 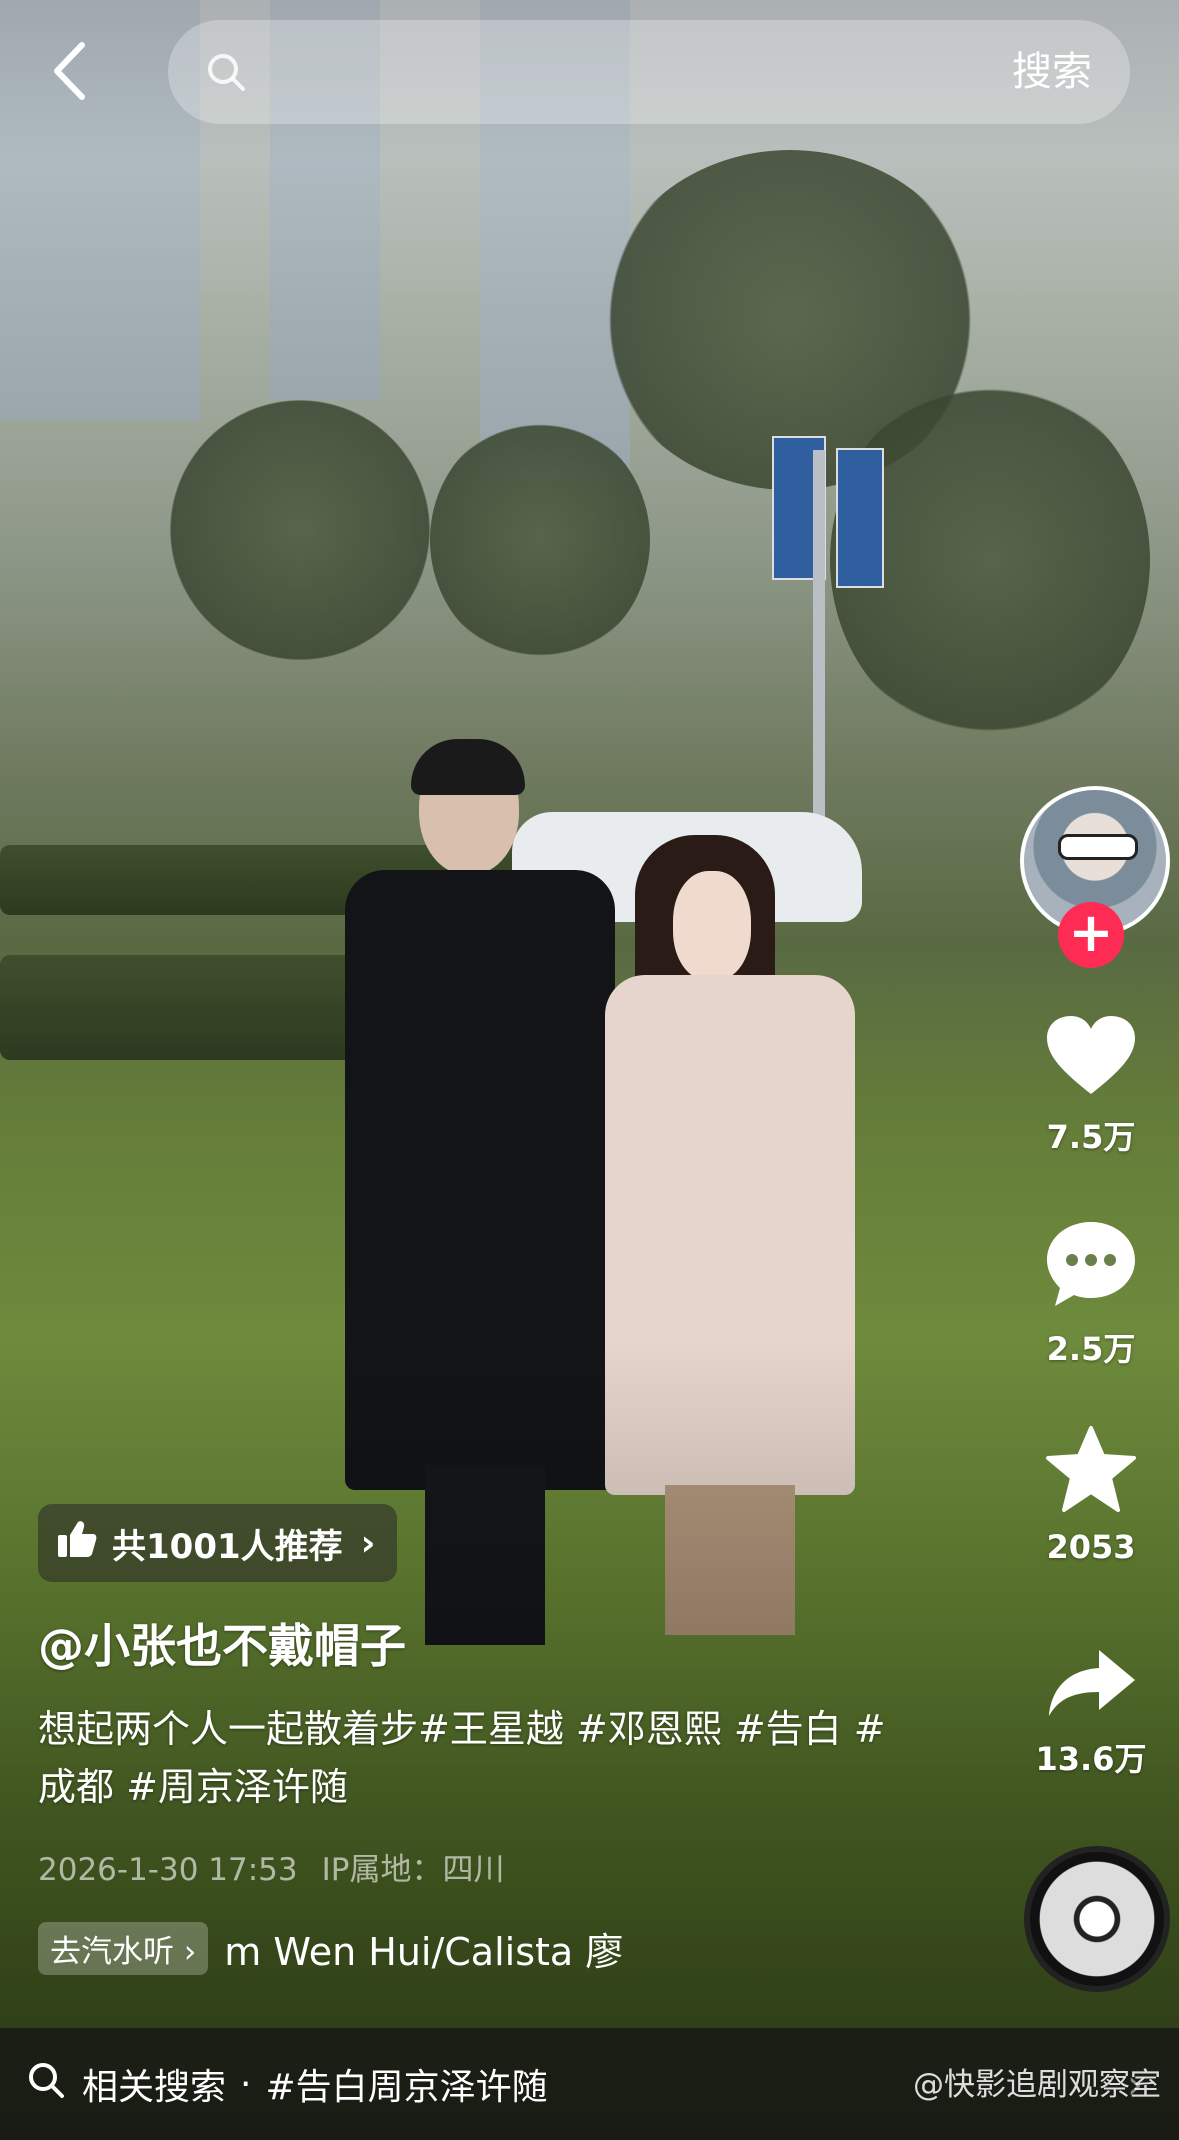 What do you see at coordinates (468, 767) in the screenshot?
I see `man-hair` at bounding box center [468, 767].